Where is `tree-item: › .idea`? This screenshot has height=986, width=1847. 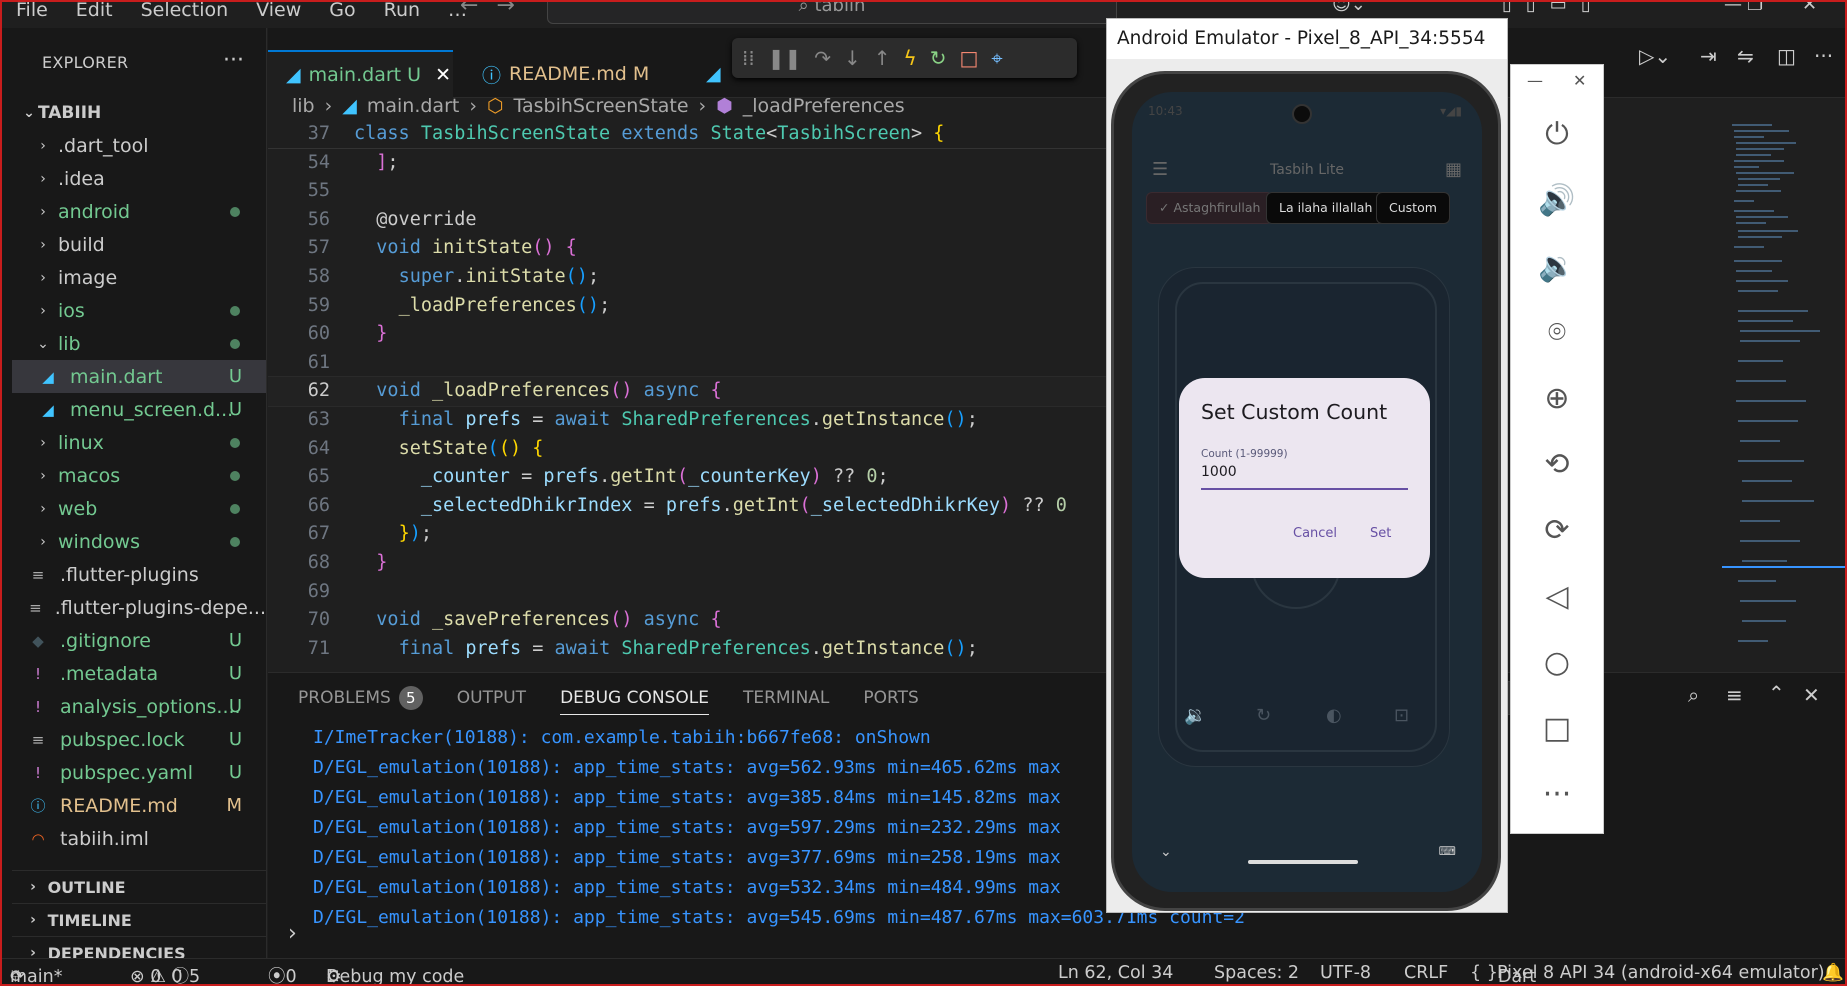 tree-item: › .idea is located at coordinates (139, 178).